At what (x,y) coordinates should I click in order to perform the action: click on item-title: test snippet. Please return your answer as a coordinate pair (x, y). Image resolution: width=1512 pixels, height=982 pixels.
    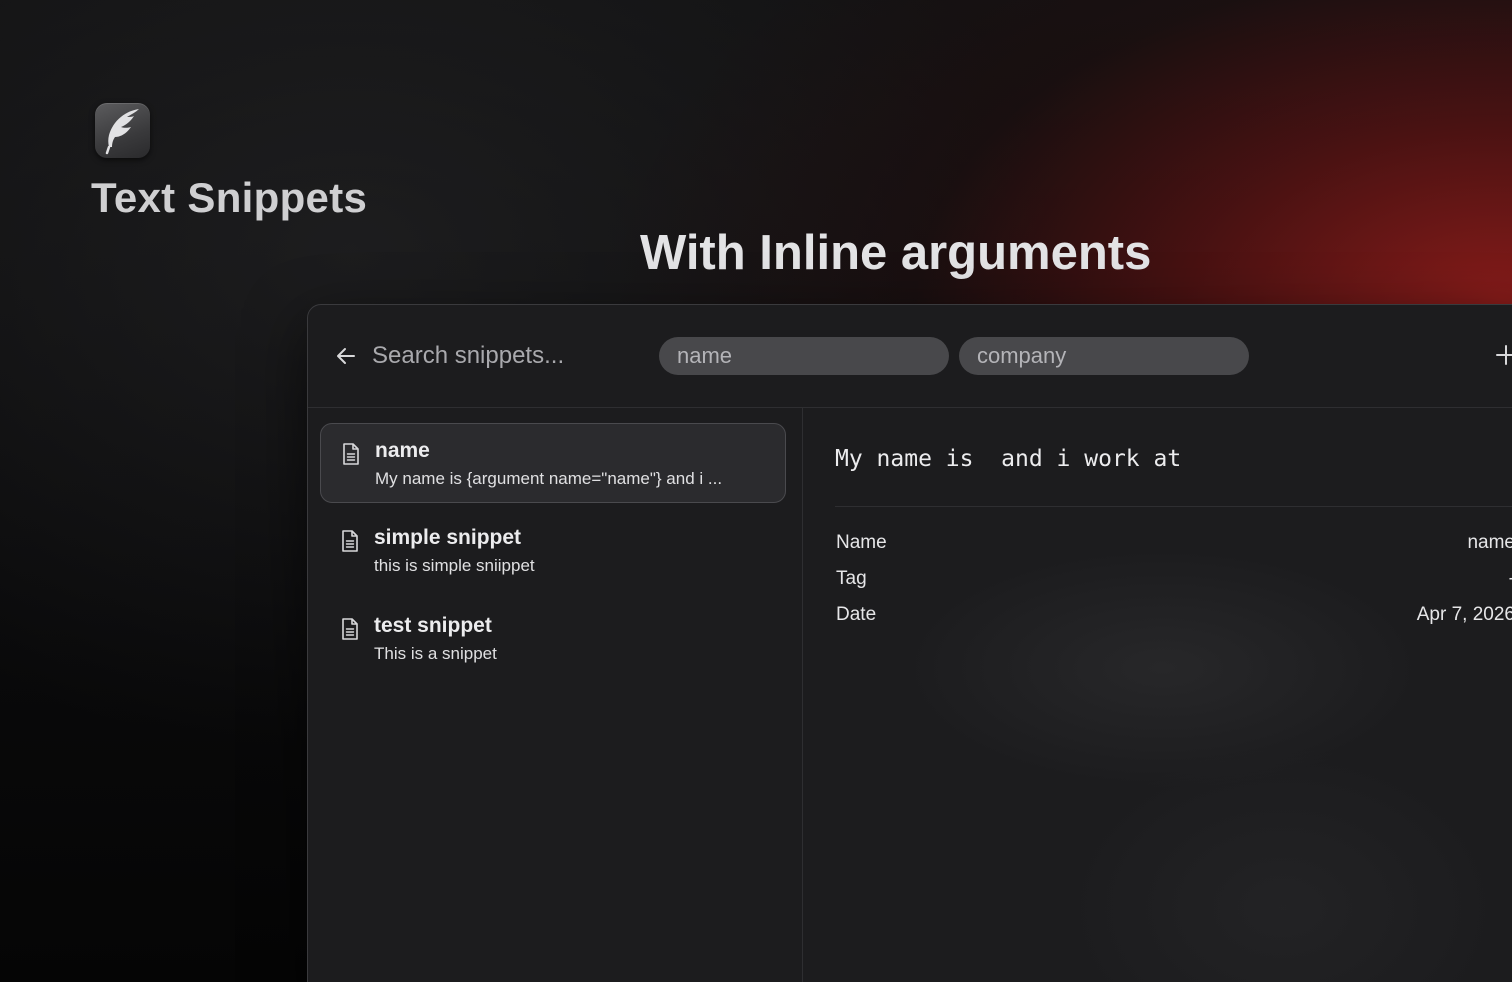
    Looking at the image, I should click on (433, 625).